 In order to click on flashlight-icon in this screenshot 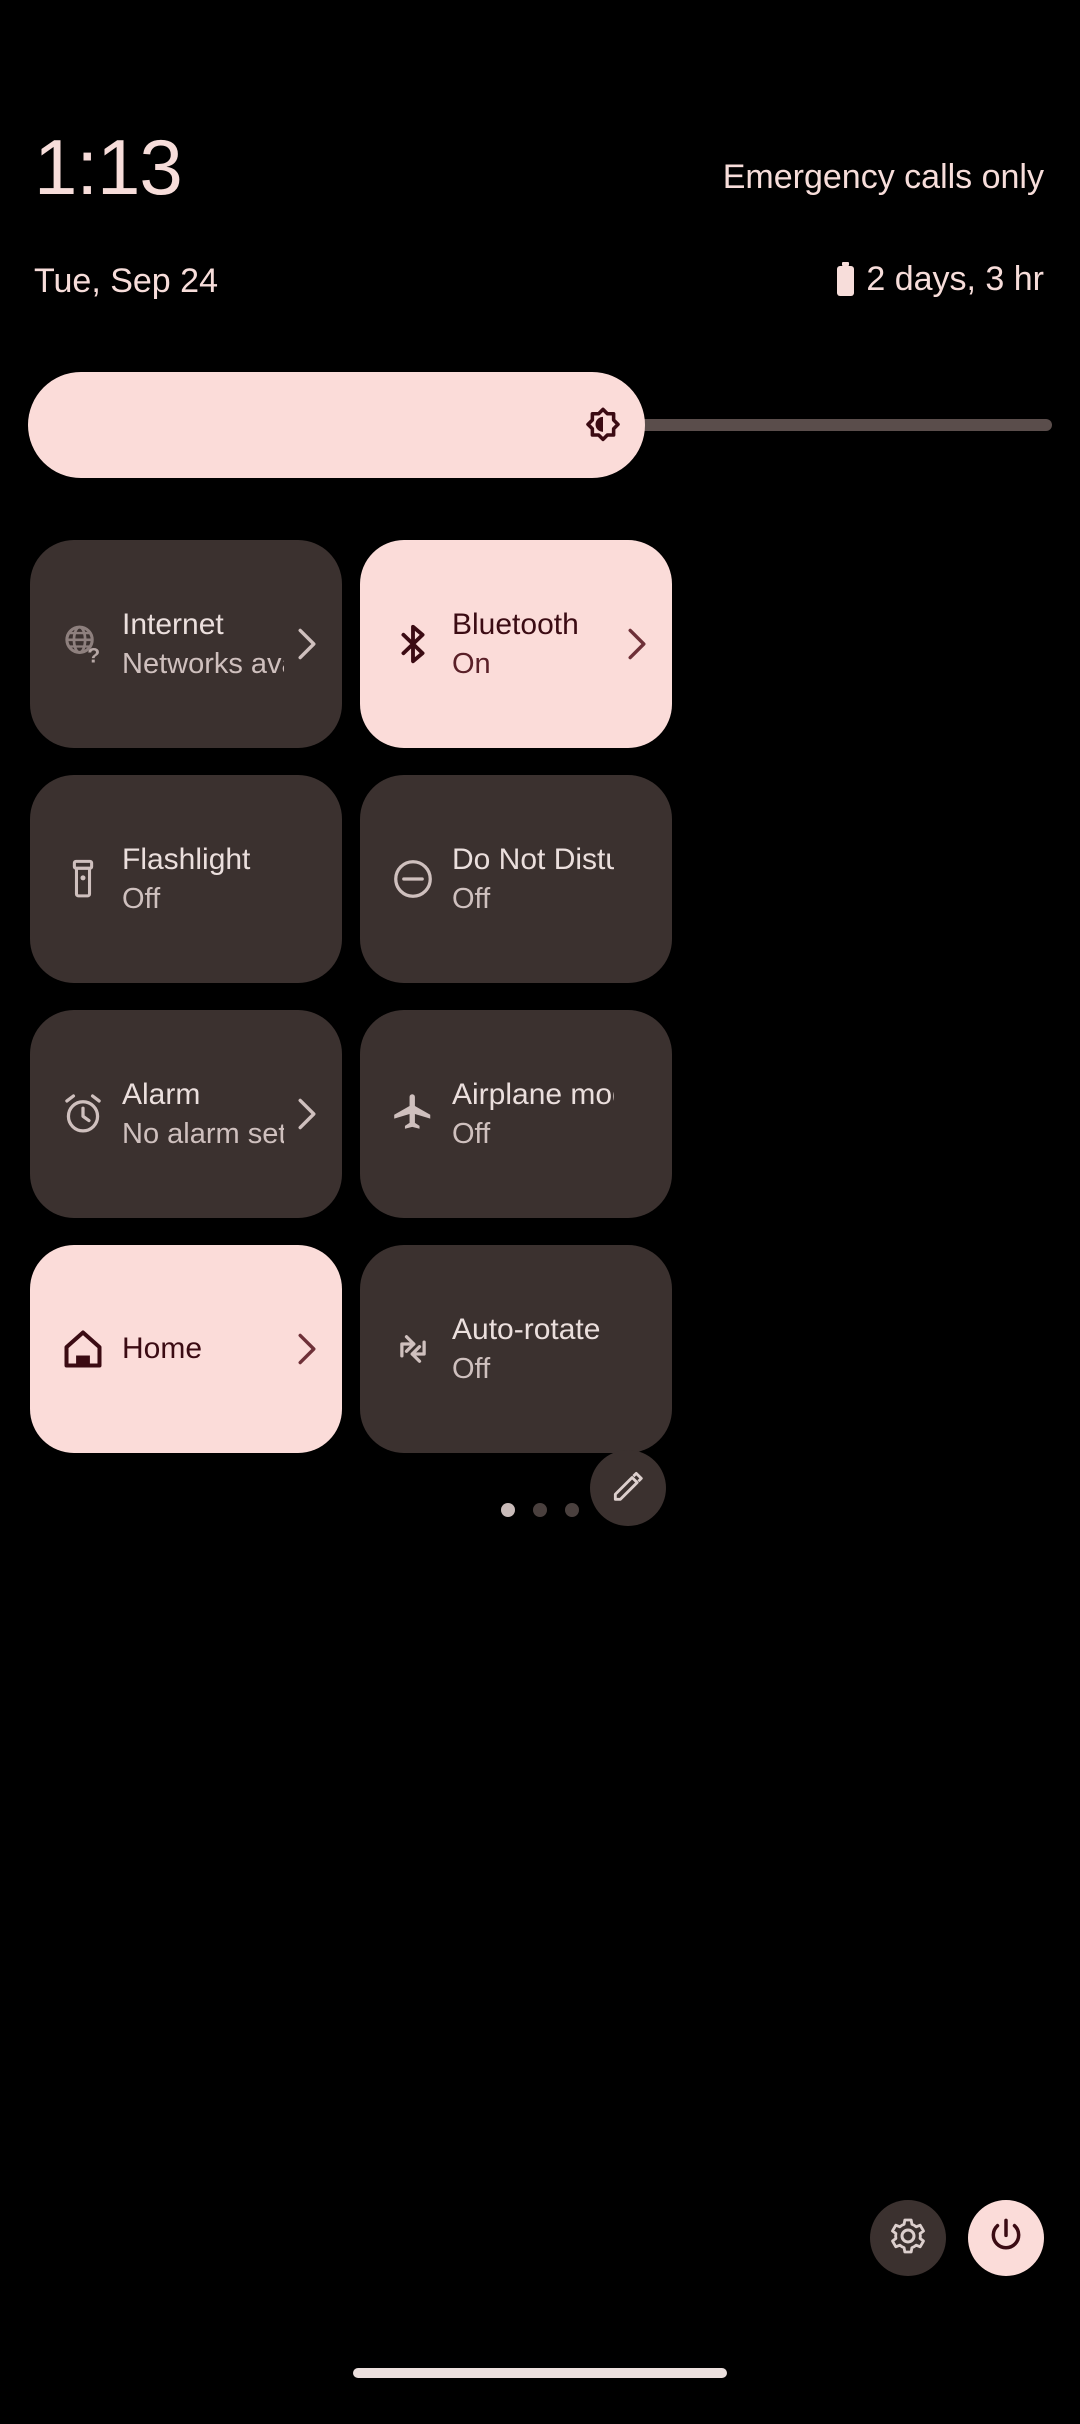, I will do `click(83, 879)`.